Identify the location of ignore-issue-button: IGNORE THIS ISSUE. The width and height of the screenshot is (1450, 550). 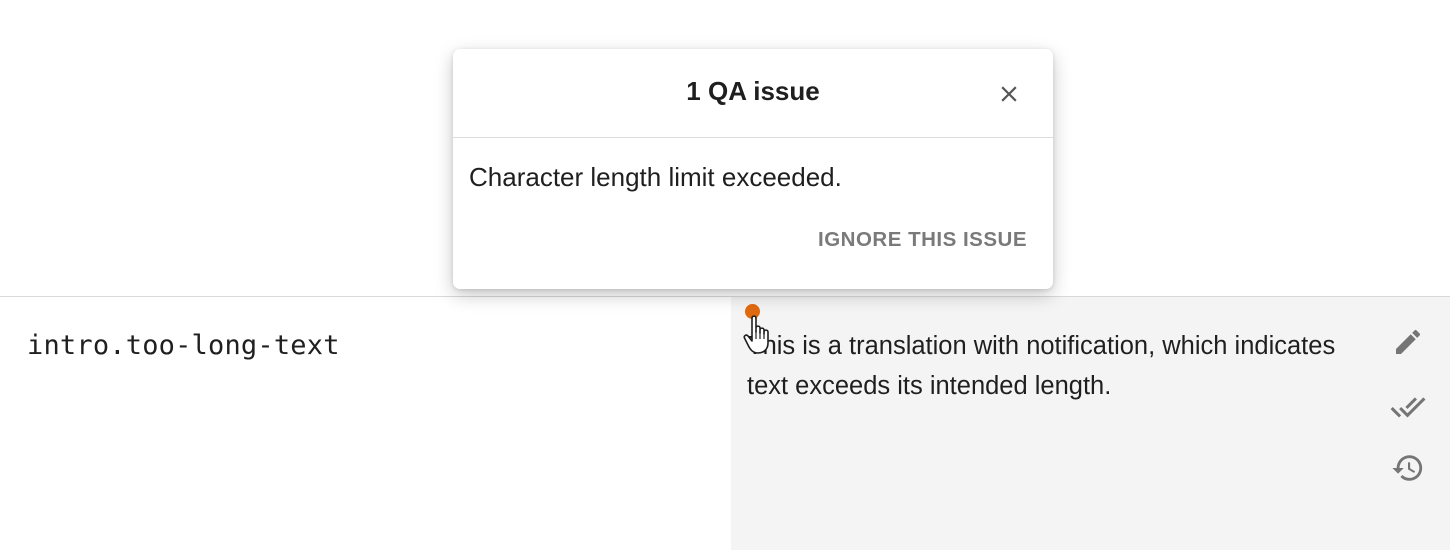
(922, 240).